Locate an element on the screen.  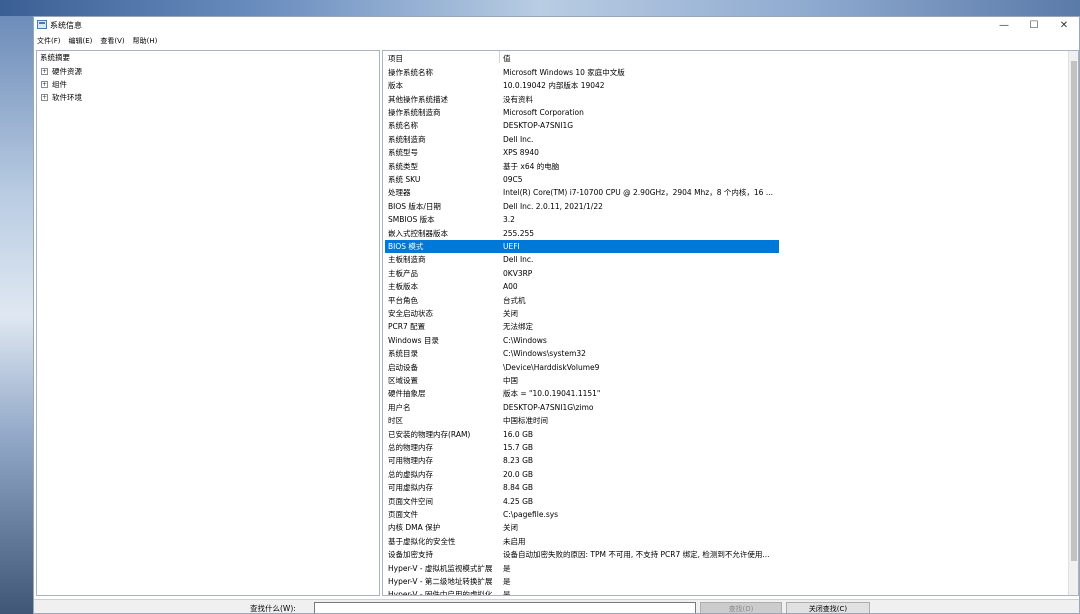
table-row: 页面文件空间 4.25 GB is located at coordinates (582, 500).